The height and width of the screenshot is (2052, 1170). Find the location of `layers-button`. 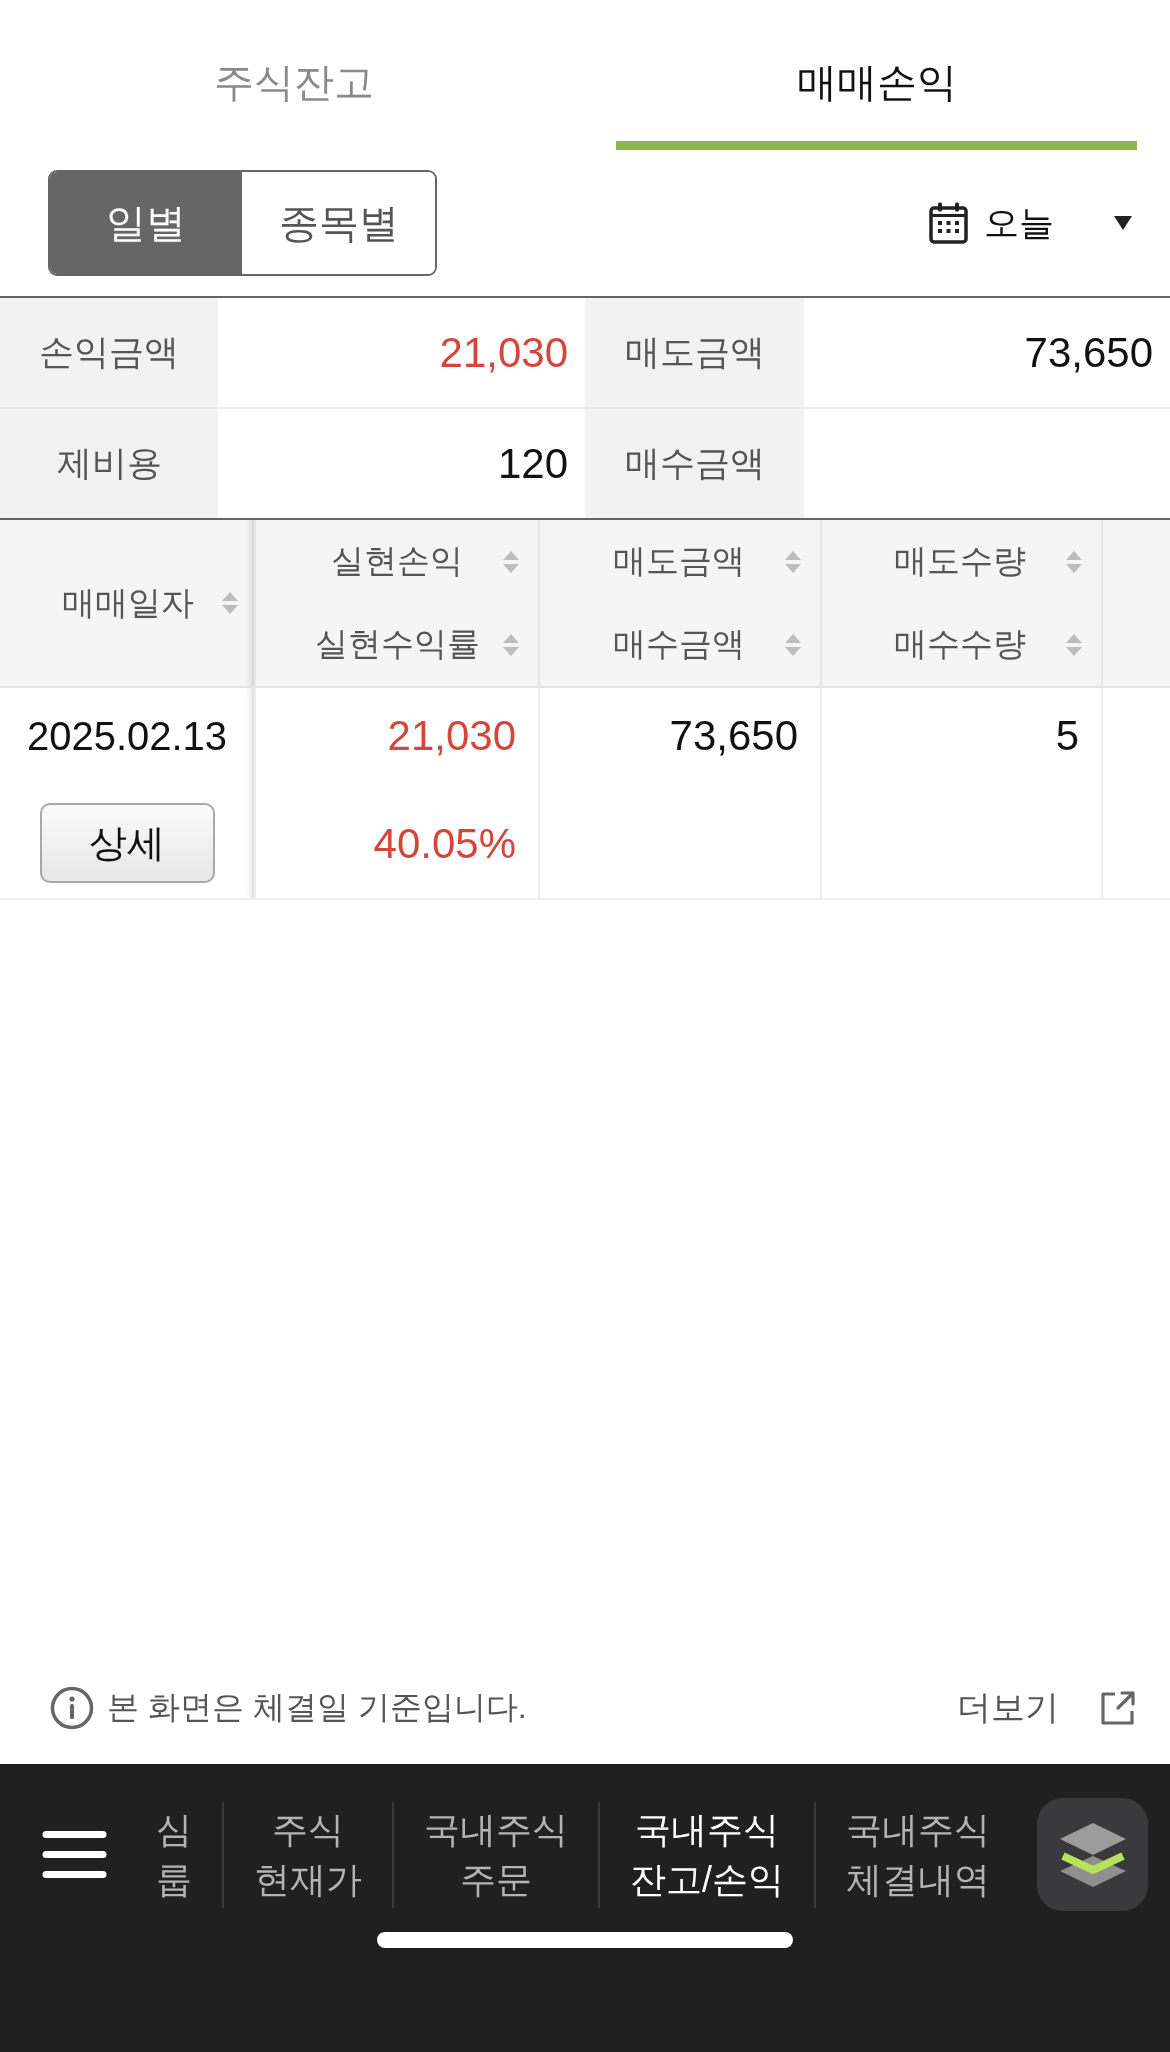

layers-button is located at coordinates (1092, 1854).